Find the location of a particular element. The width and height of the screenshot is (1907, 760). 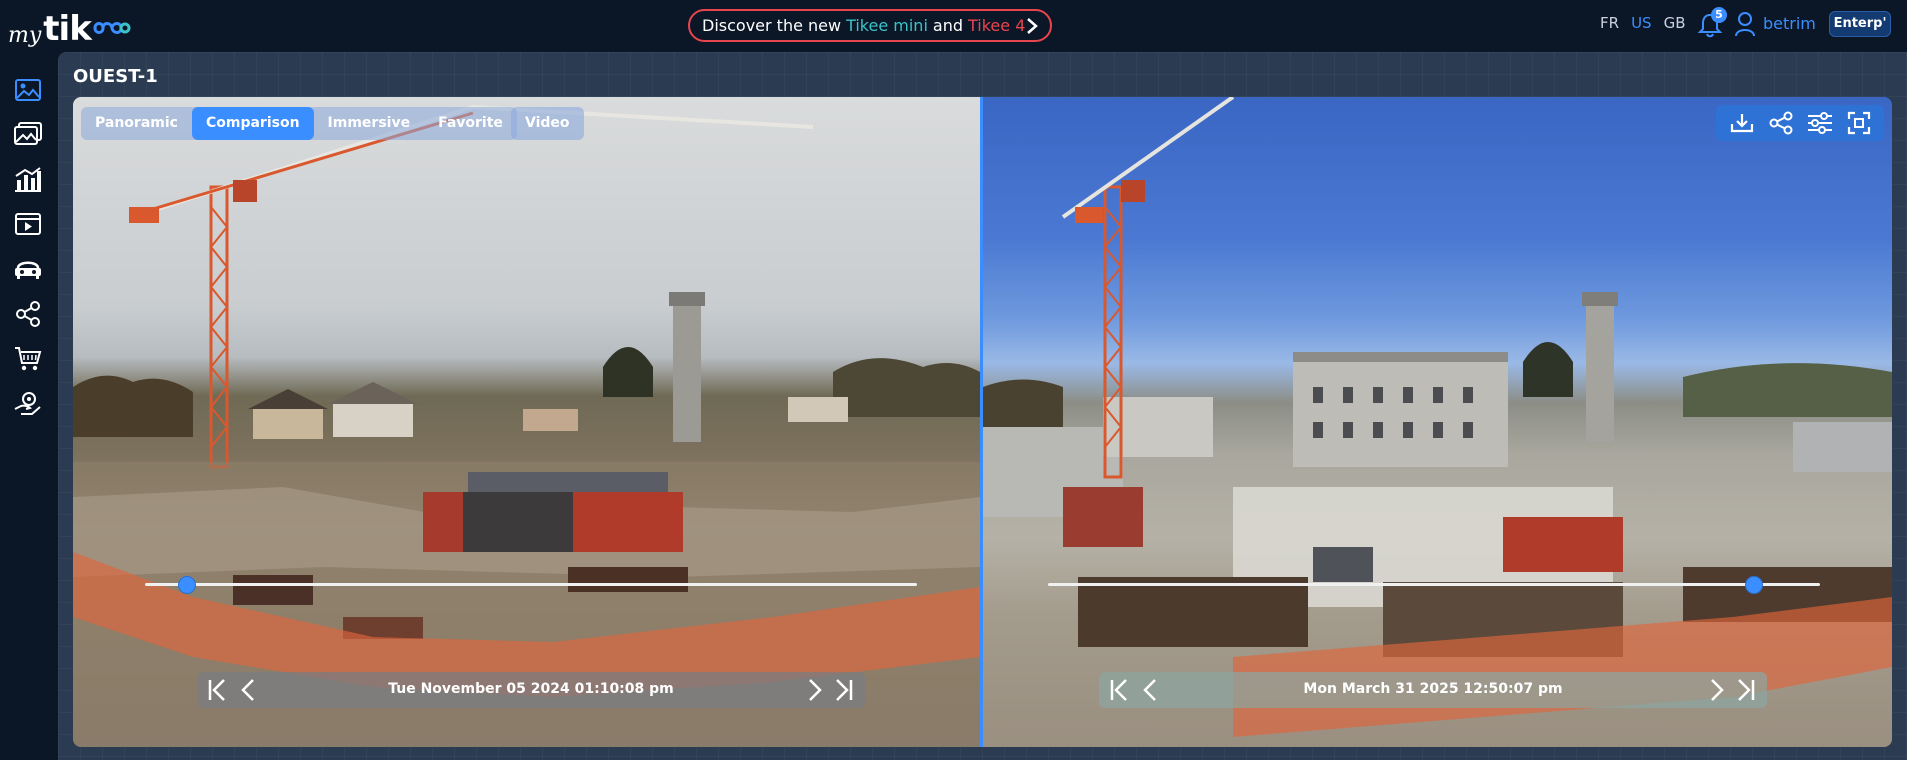

notifications-button: 5 is located at coordinates (1712, 22).